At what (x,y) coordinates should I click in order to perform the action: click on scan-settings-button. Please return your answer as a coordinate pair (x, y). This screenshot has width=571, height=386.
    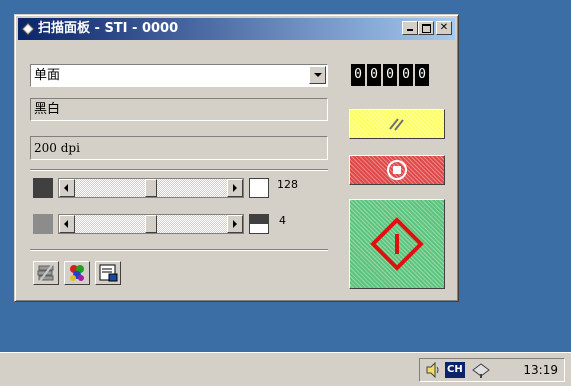
    Looking at the image, I should click on (46, 273).